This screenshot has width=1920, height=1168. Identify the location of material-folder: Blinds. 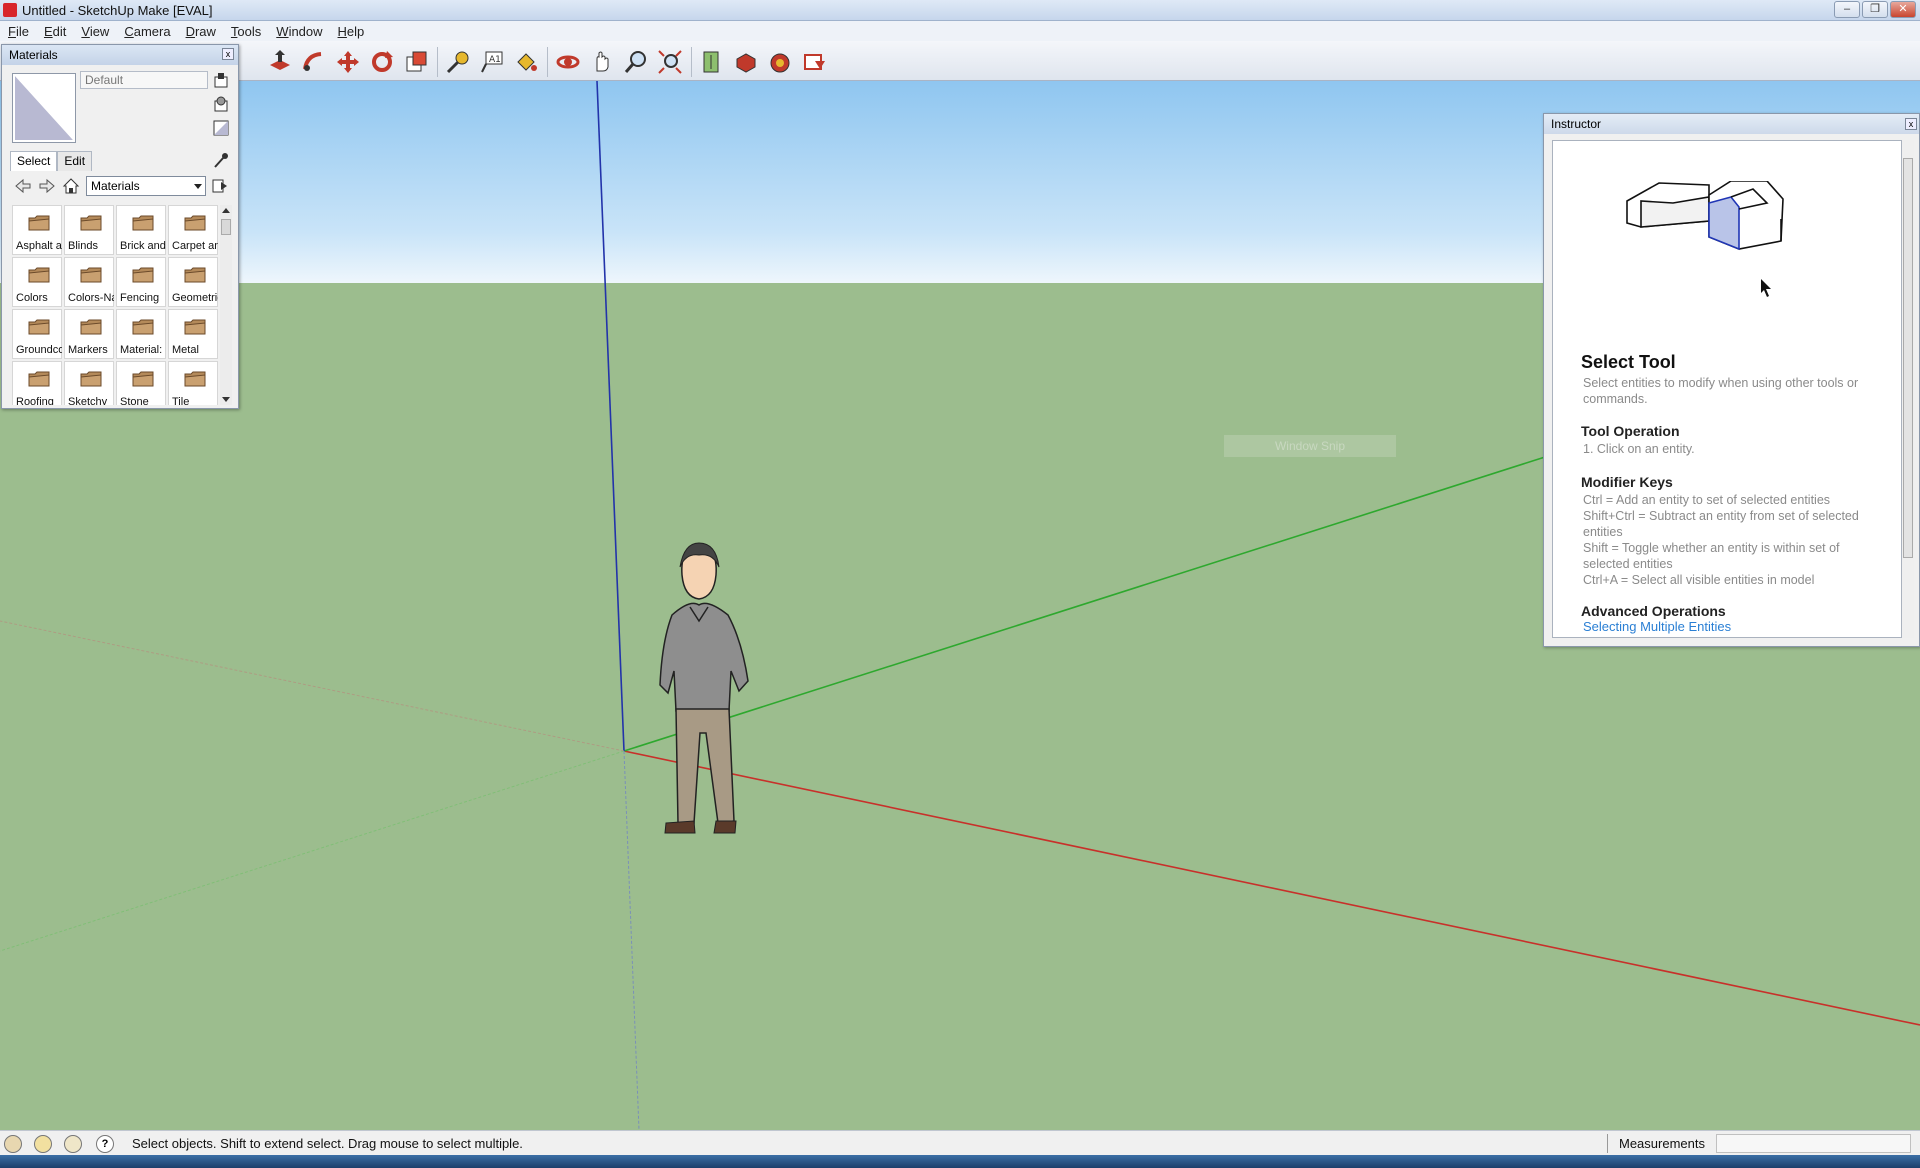
(89, 230).